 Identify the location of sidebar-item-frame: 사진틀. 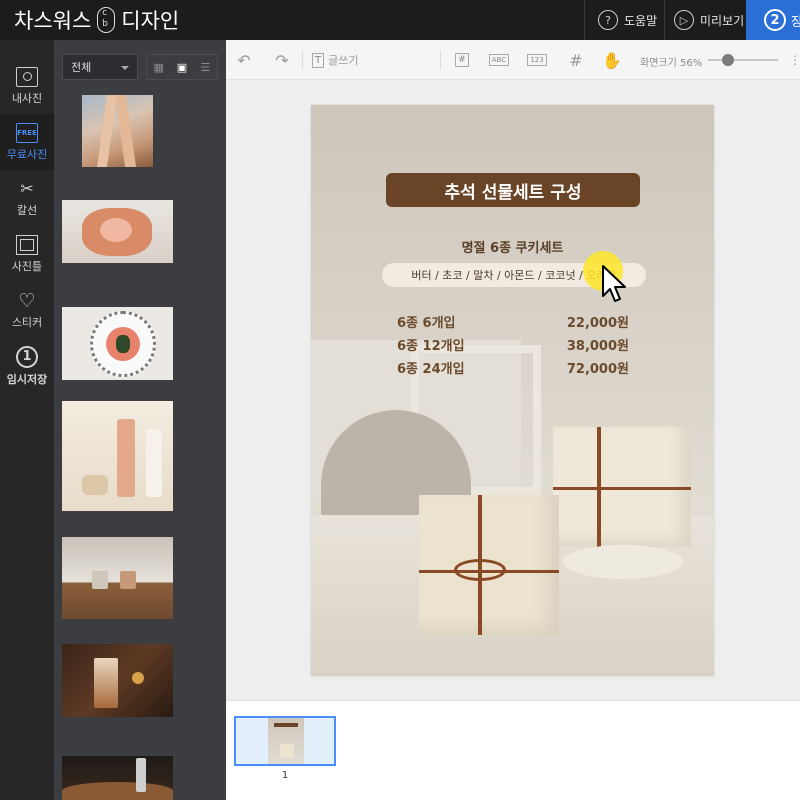
(27, 254).